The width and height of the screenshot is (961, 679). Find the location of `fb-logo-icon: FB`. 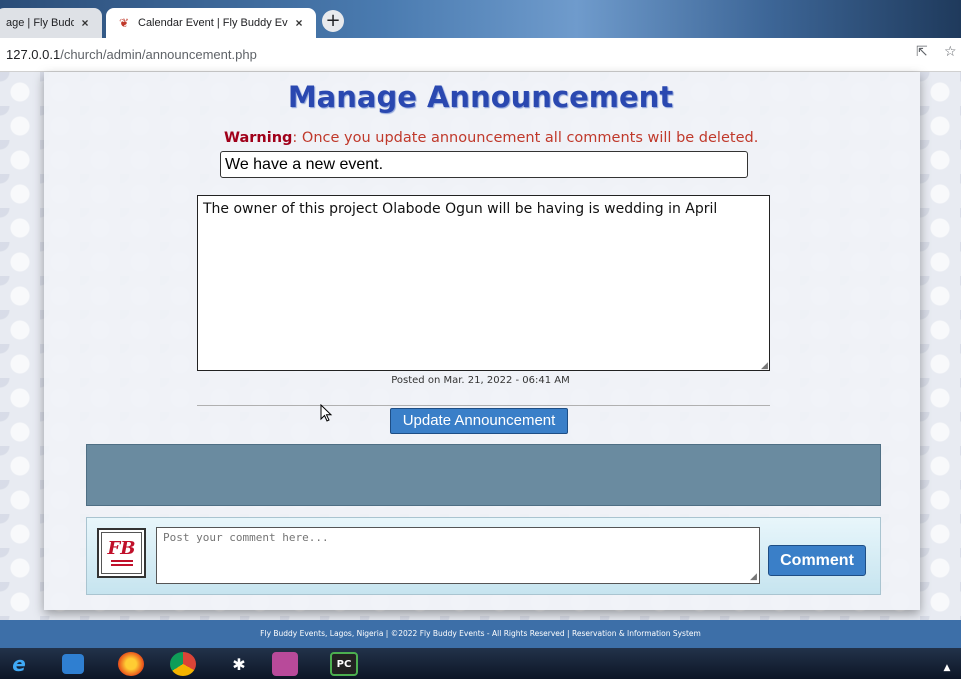

fb-logo-icon: FB is located at coordinates (121, 553).